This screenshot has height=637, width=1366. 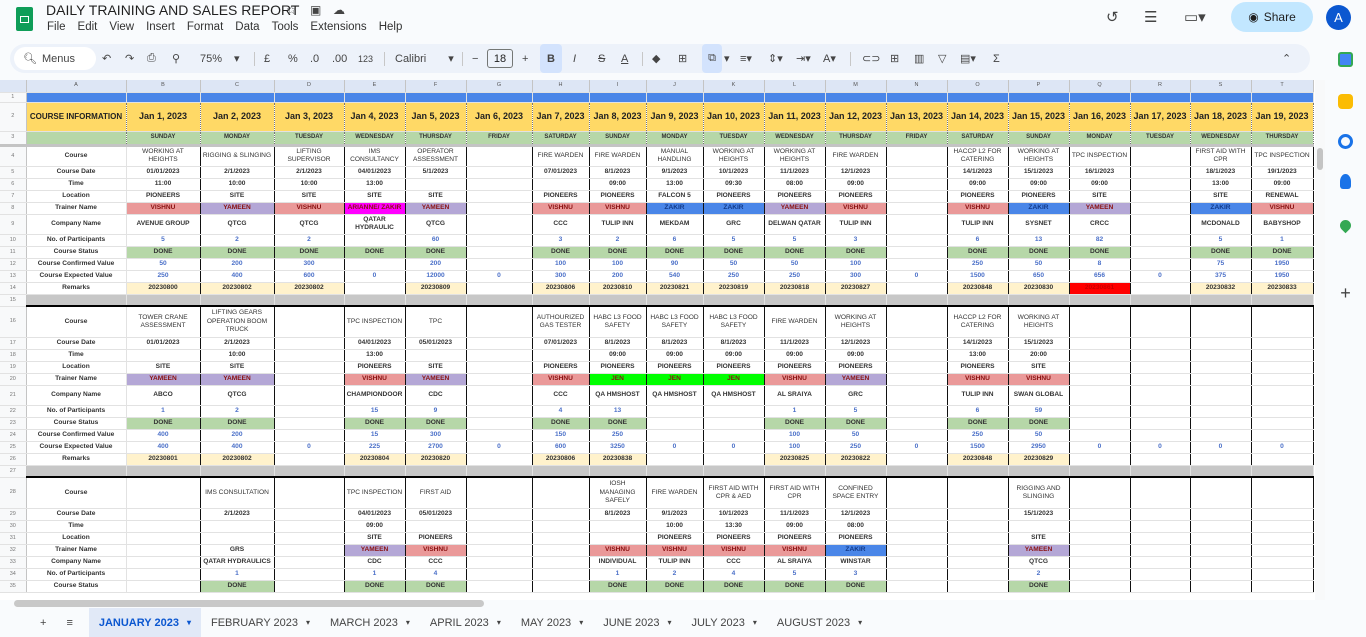 What do you see at coordinates (795, 240) in the screenshot?
I see `participants-cell: 5` at bounding box center [795, 240].